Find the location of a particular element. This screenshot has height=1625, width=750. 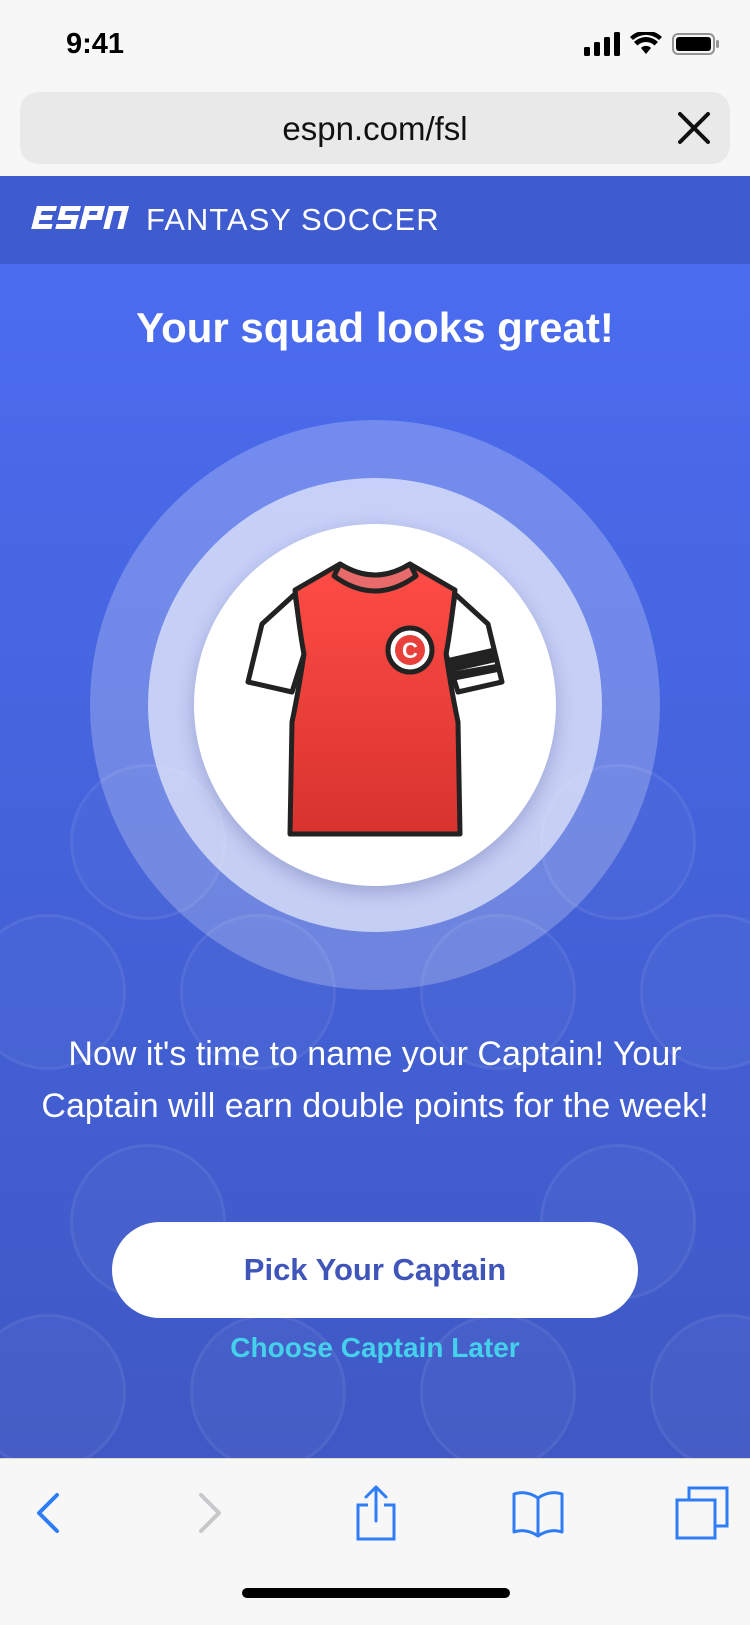

forward-icon is located at coordinates (210, 1513).